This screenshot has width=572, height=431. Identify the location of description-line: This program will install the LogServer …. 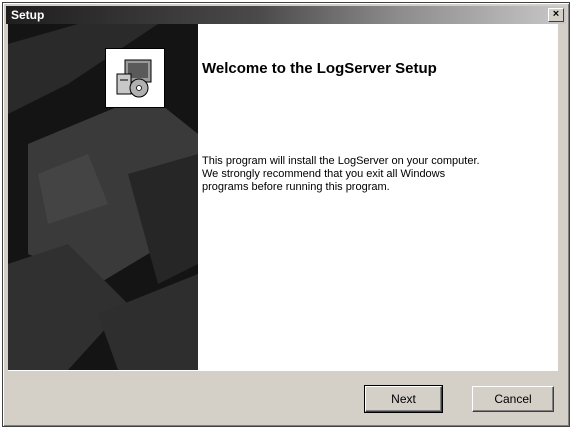
(341, 161).